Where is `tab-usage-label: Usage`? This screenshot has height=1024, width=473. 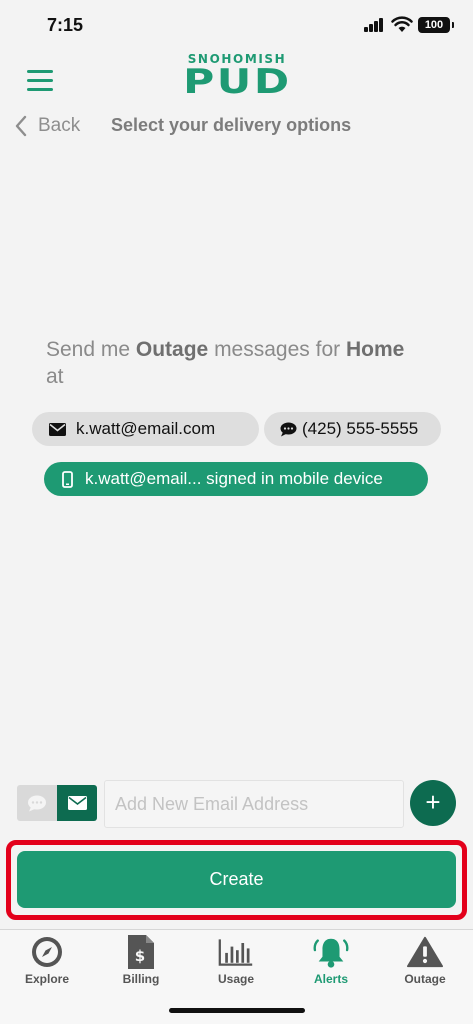 tab-usage-label: Usage is located at coordinates (236, 979).